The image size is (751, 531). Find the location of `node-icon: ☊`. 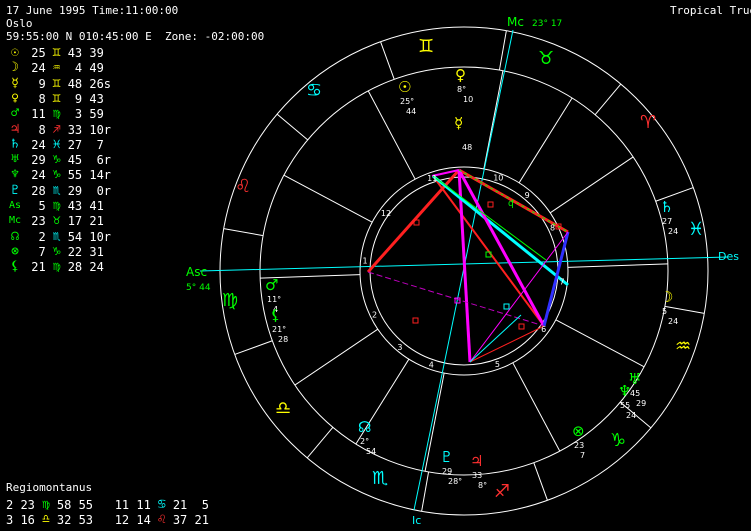

node-icon: ☊ is located at coordinates (364, 427).